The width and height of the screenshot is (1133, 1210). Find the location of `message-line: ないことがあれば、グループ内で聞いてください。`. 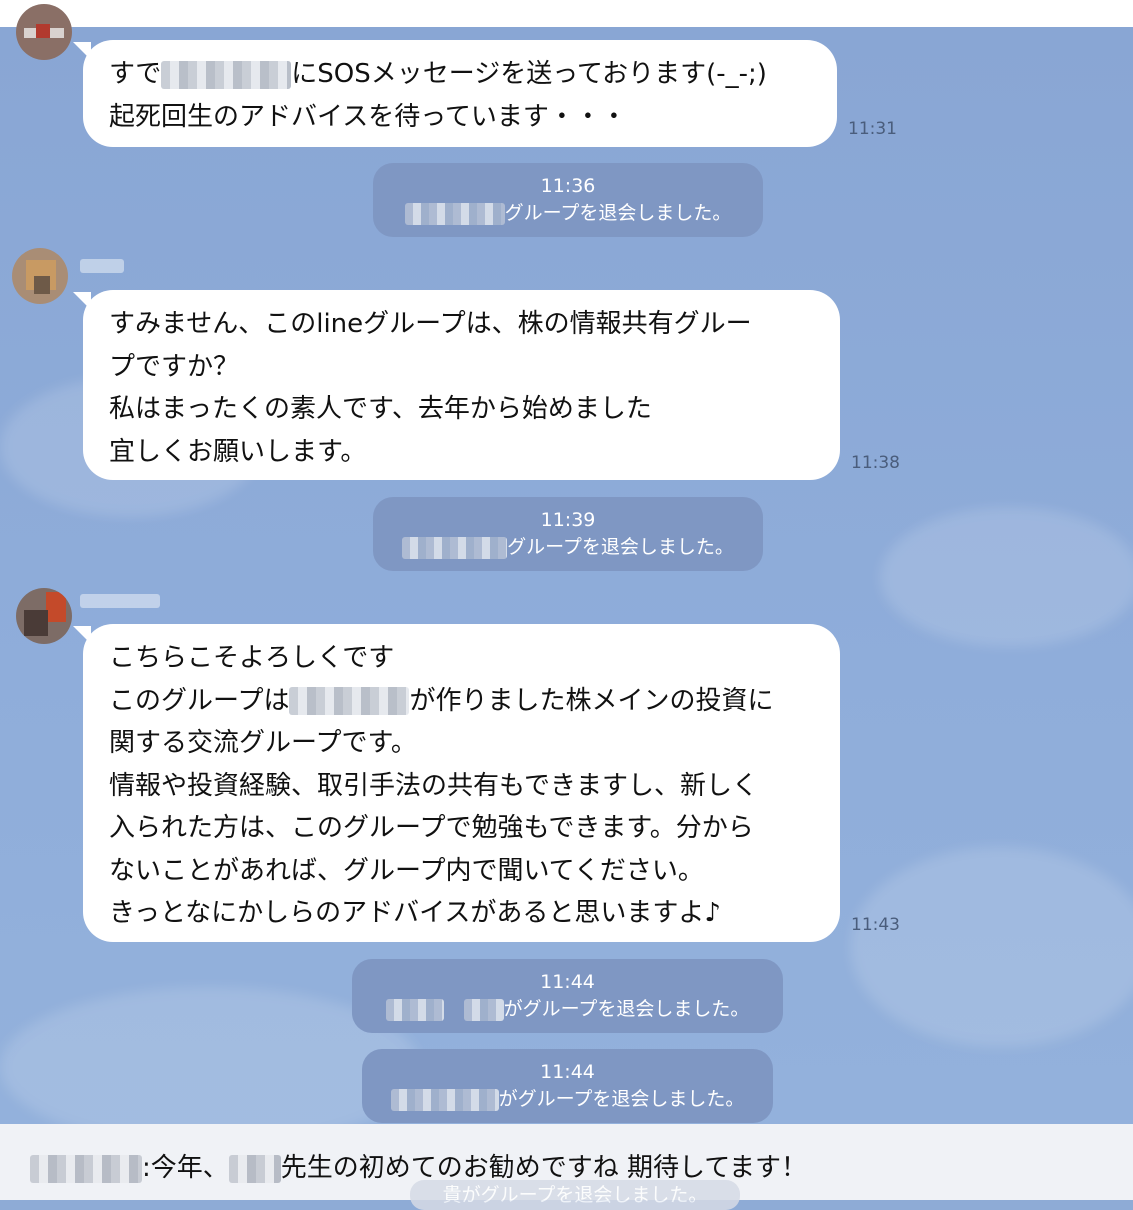

message-line: ないことがあれば、グループ内で聞いてください。 is located at coordinates (406, 870).